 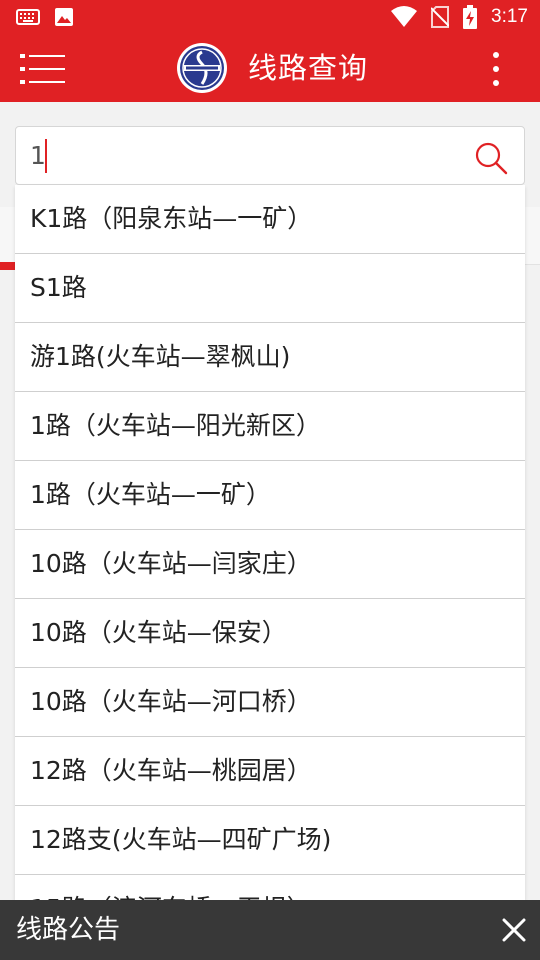 I want to click on suggestion-item: 游1路(火车站—翠枫山), so click(x=270, y=357).